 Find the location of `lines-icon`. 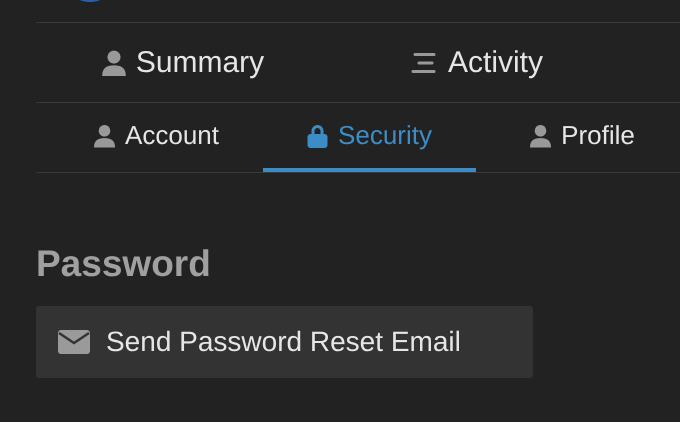

lines-icon is located at coordinates (424, 63).